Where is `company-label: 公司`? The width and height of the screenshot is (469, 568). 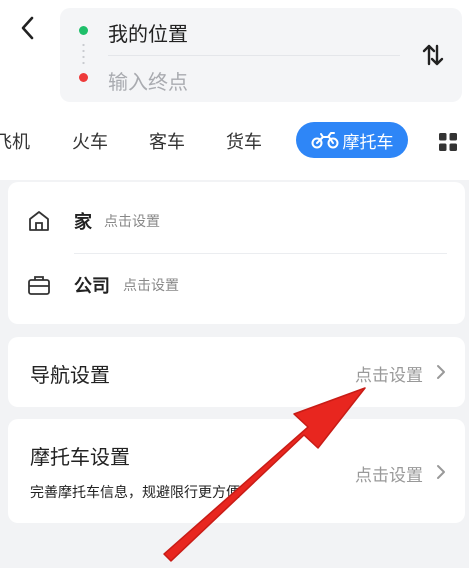
company-label: 公司 is located at coordinates (92, 286).